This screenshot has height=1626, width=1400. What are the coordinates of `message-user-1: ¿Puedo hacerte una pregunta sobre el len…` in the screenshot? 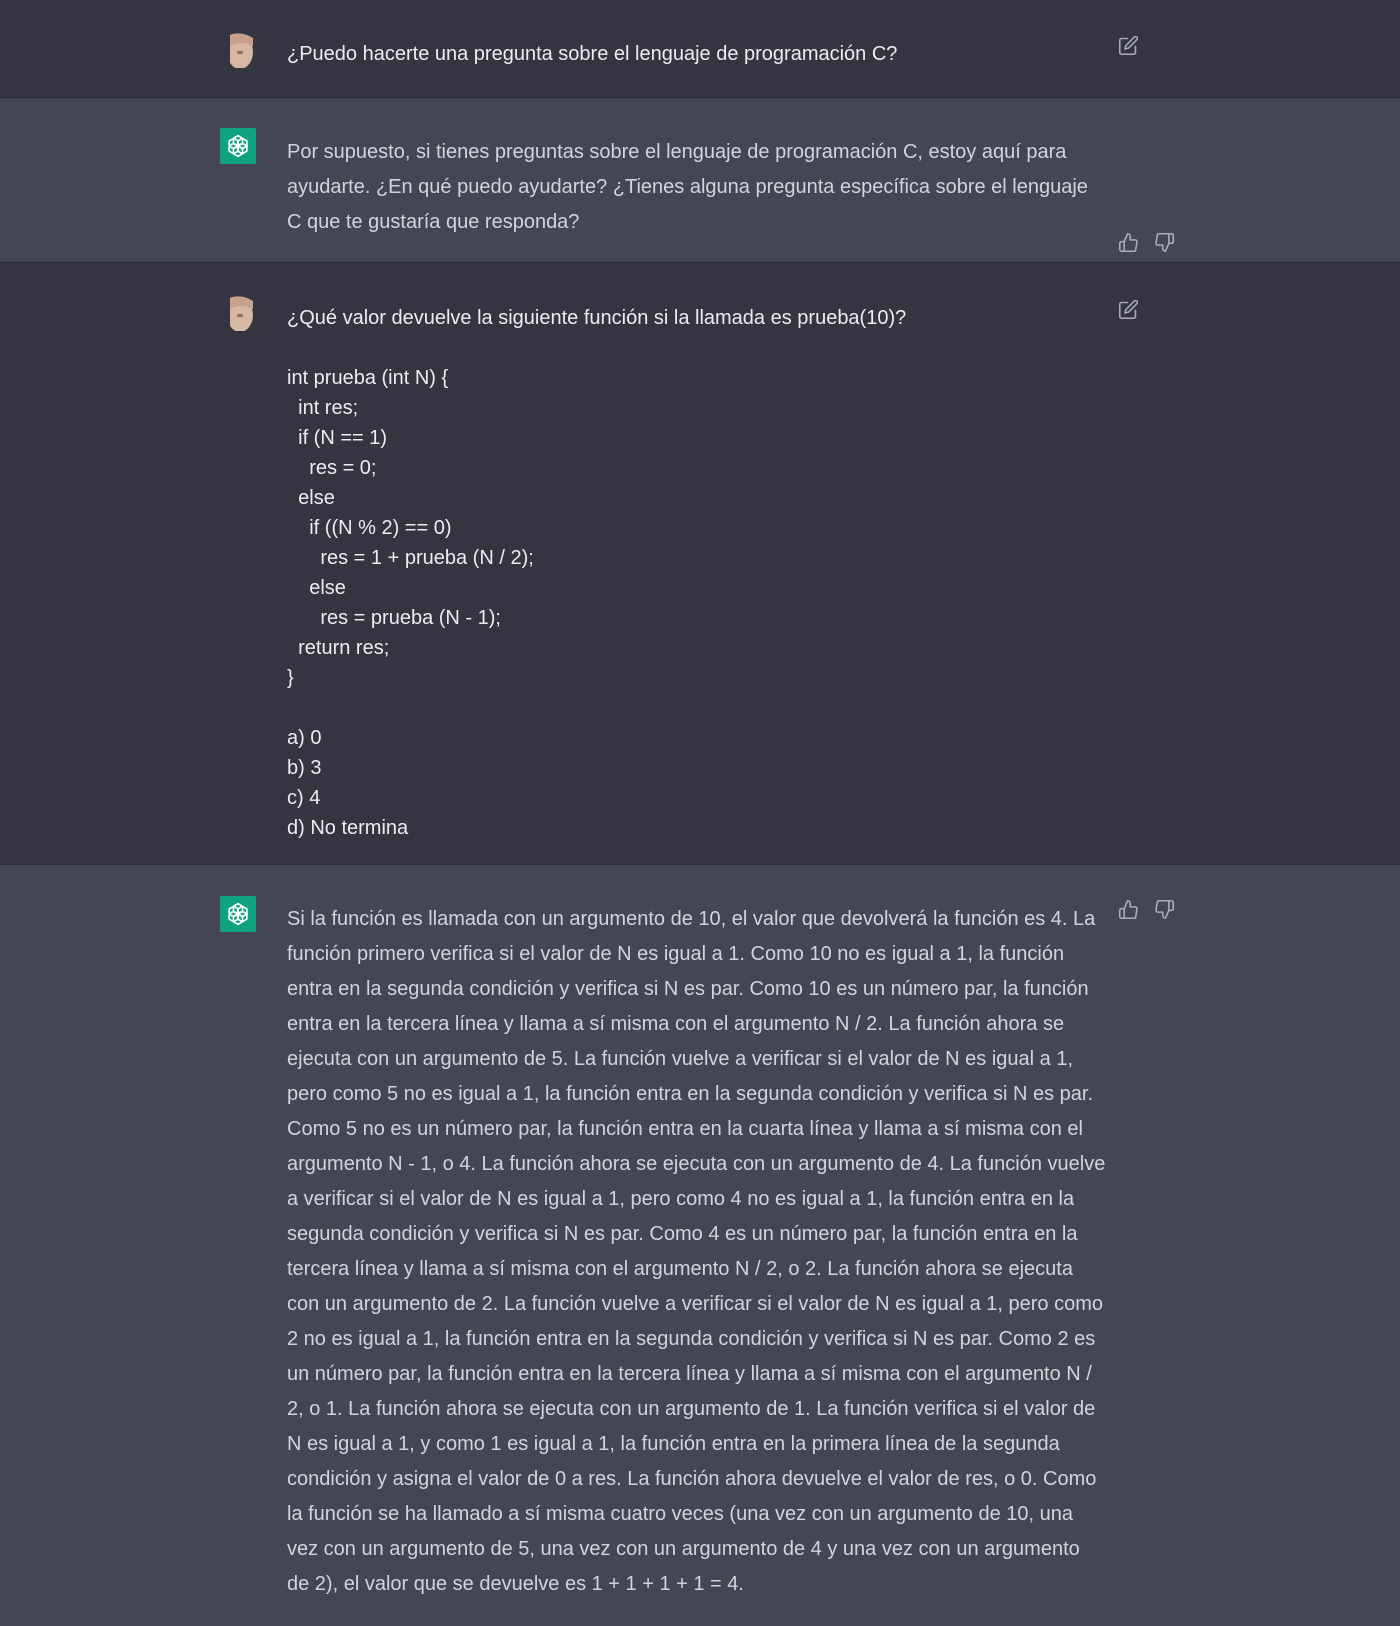 It's located at (700, 49).